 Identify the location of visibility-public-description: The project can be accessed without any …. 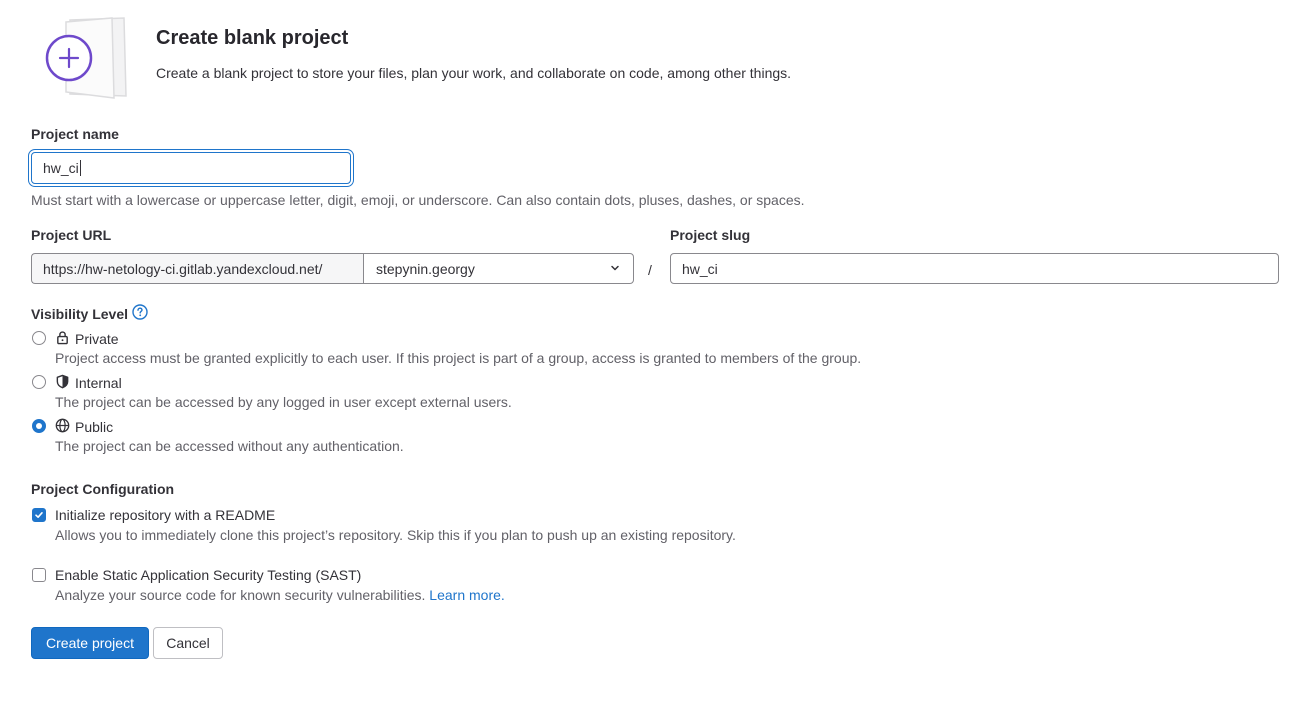
(229, 446).